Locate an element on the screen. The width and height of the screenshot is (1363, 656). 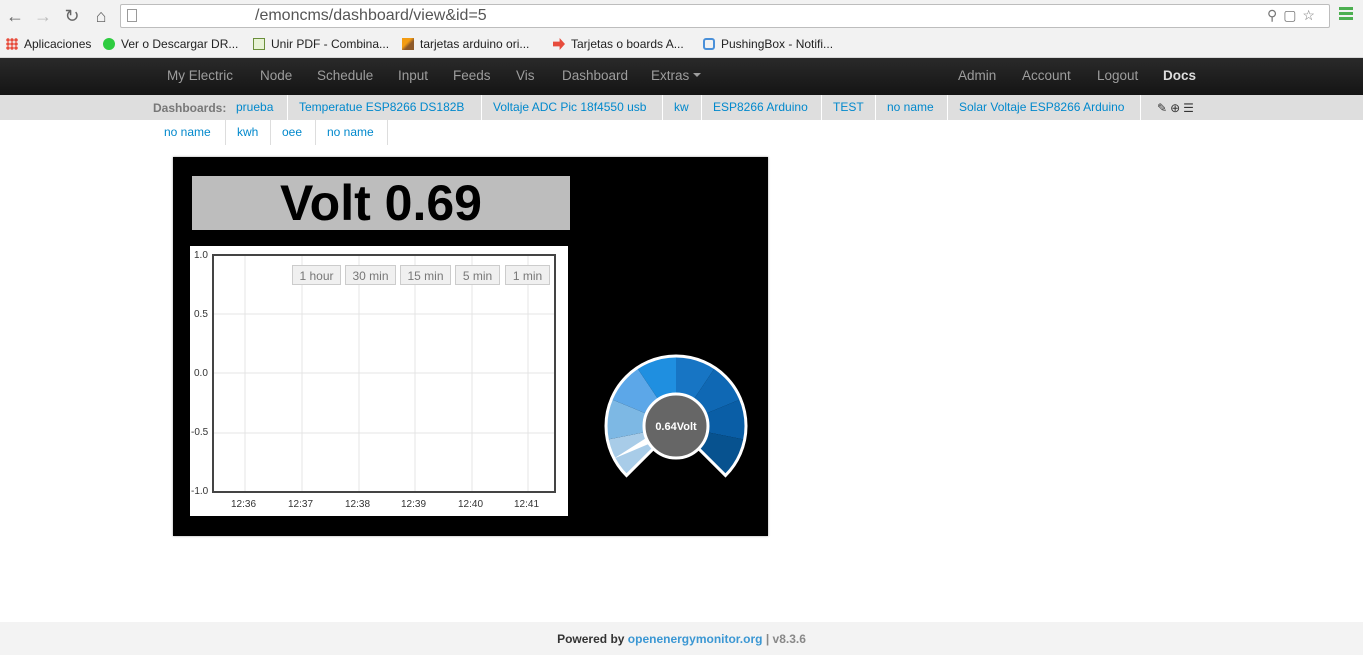
nav-node: Node is located at coordinates (276, 75).